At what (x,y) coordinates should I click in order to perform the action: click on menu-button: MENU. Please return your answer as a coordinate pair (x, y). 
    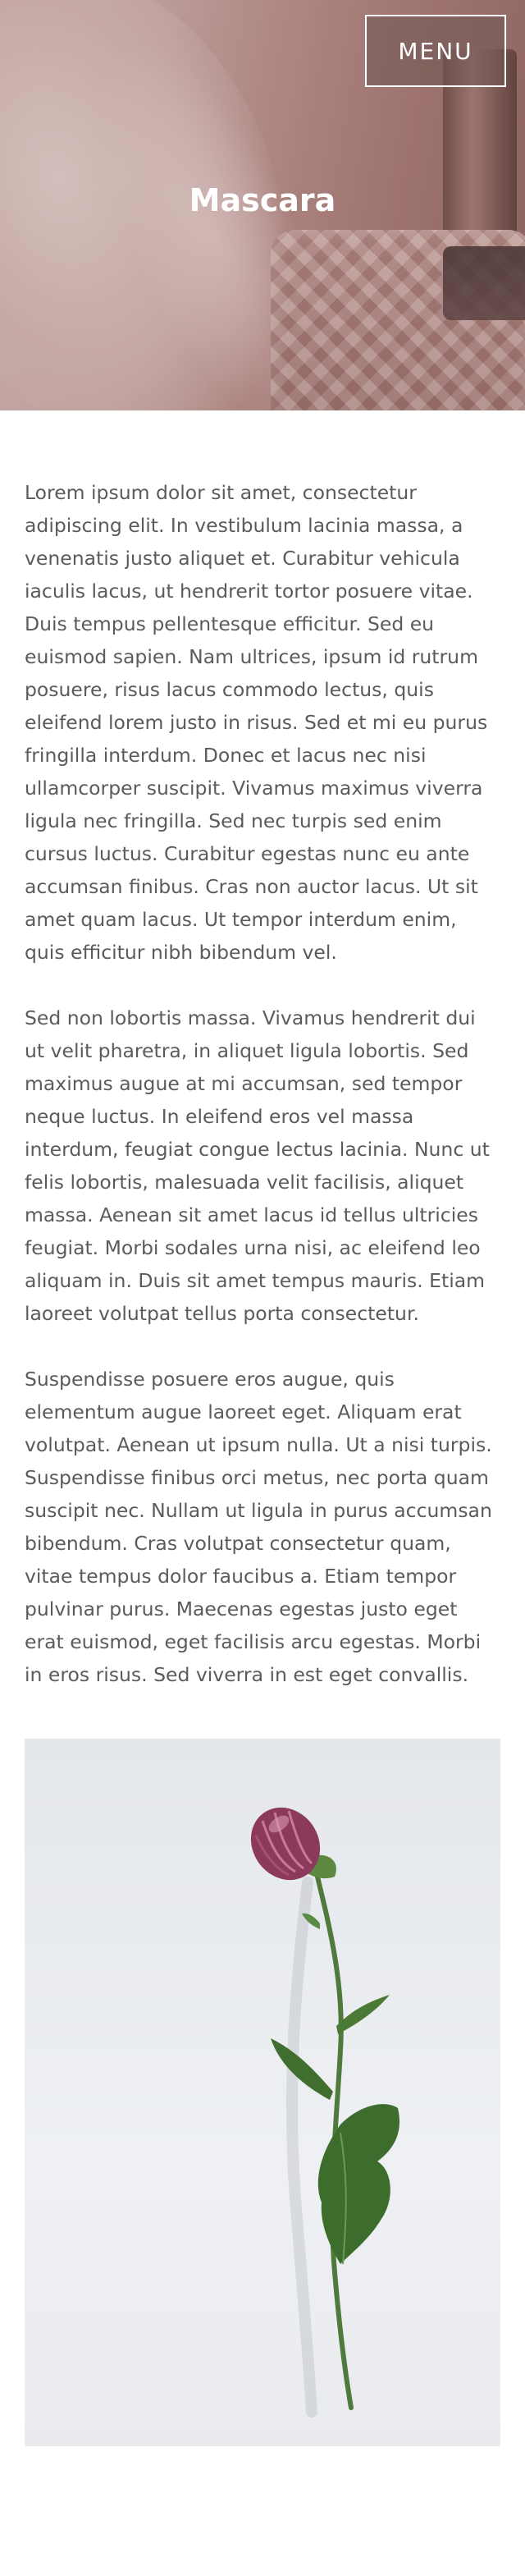
    Looking at the image, I should click on (436, 51).